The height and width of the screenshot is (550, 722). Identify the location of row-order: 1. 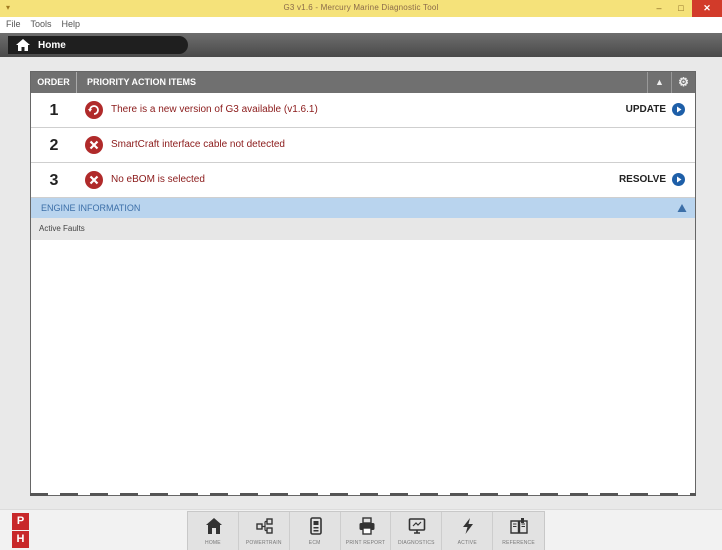
(54, 110).